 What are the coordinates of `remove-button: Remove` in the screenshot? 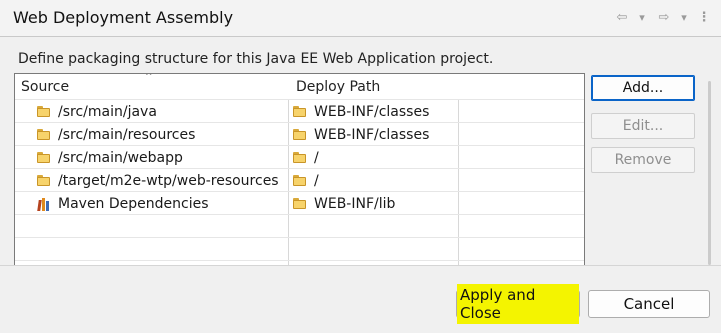 It's located at (643, 160).